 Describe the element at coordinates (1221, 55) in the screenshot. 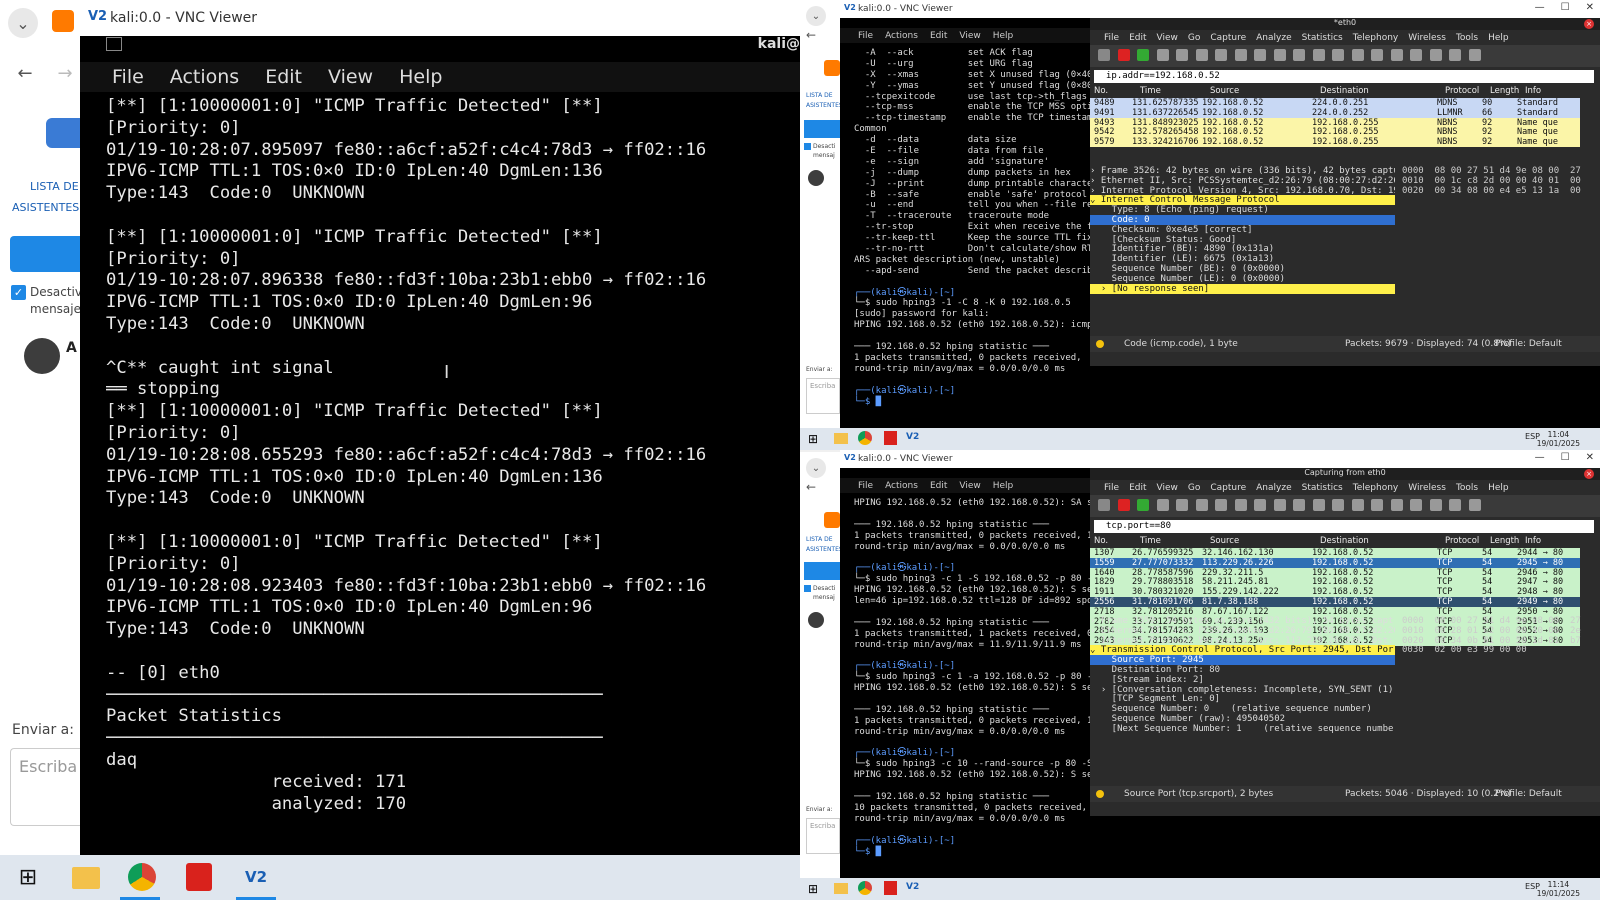

I see `close-file-icon` at that location.